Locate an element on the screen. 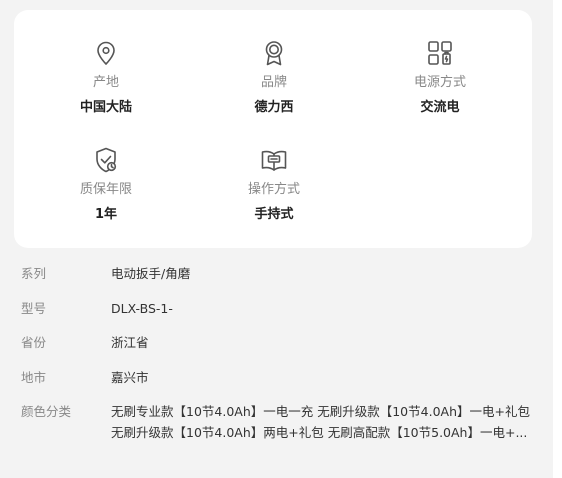  attribute-warranty: 质保年限 1年 is located at coordinates (106, 184).